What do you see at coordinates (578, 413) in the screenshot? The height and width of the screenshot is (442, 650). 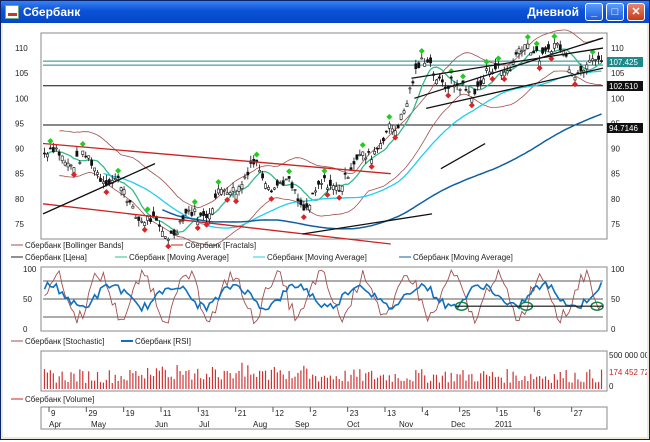 I see `time-axis-day: 27` at bounding box center [578, 413].